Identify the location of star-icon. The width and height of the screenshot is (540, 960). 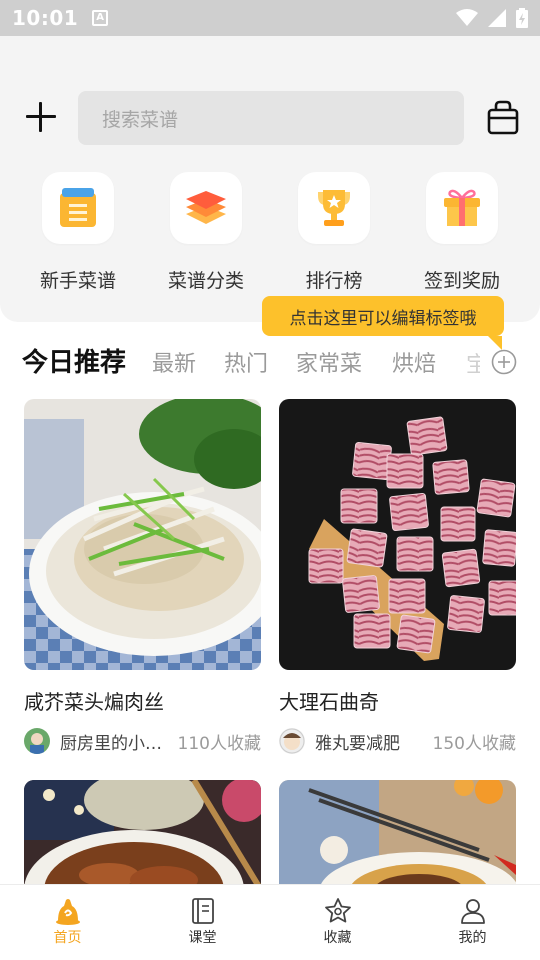
(337, 910).